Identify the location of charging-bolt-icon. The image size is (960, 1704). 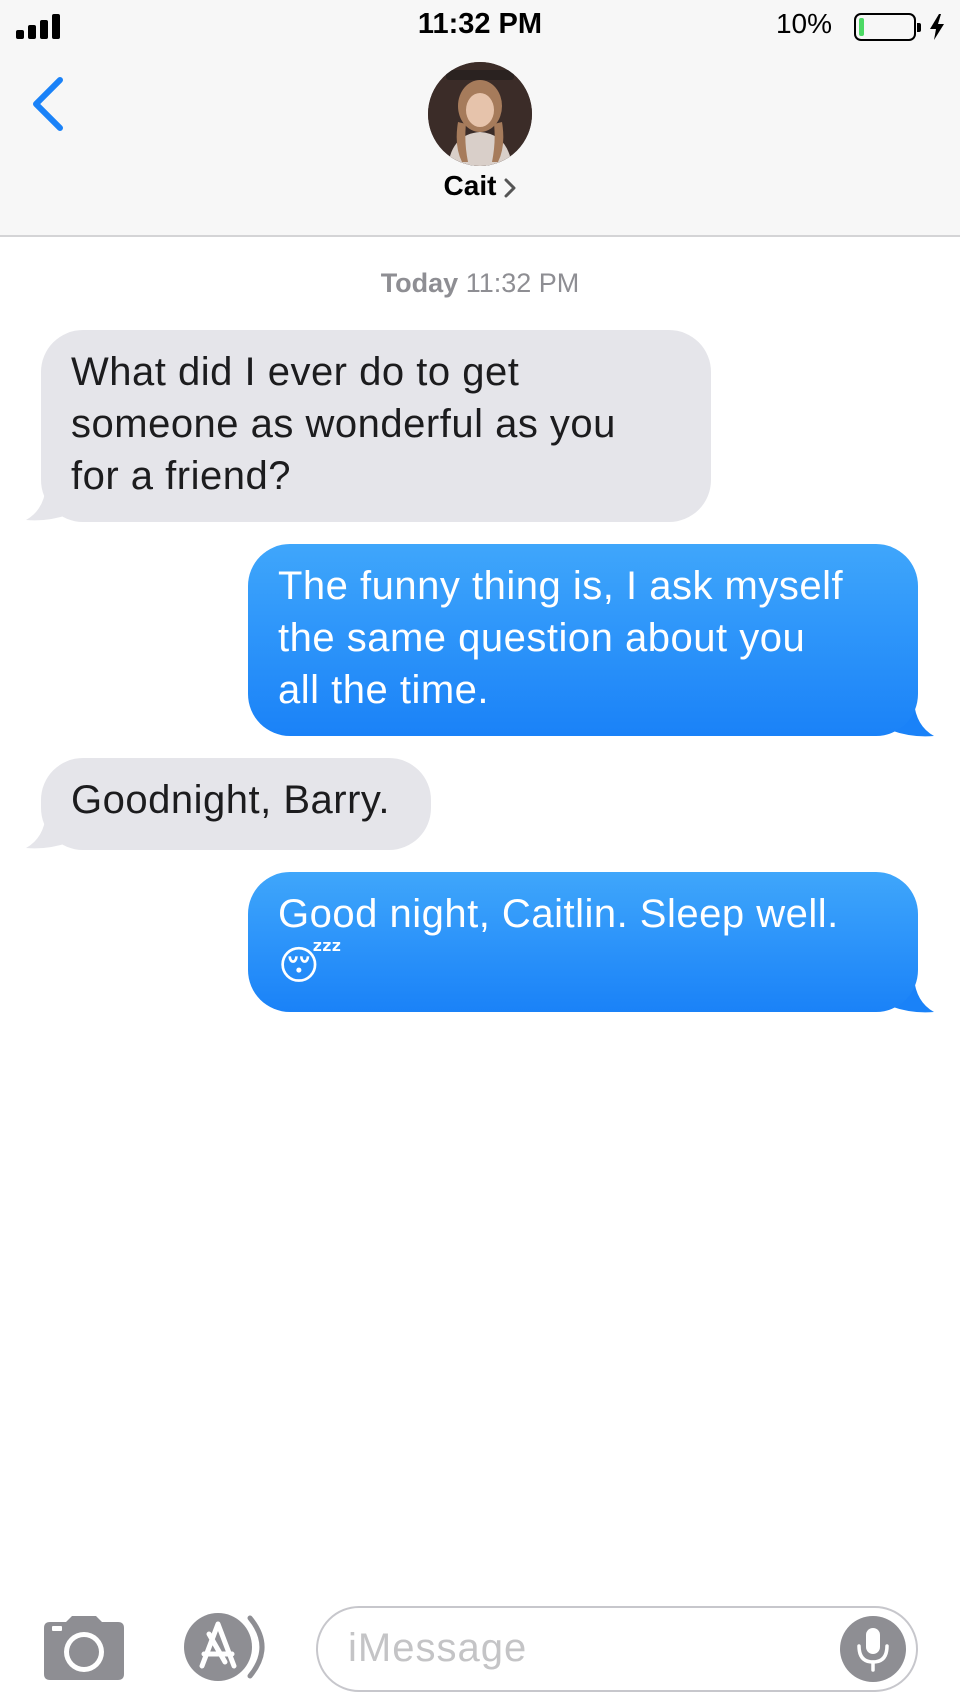
(937, 27).